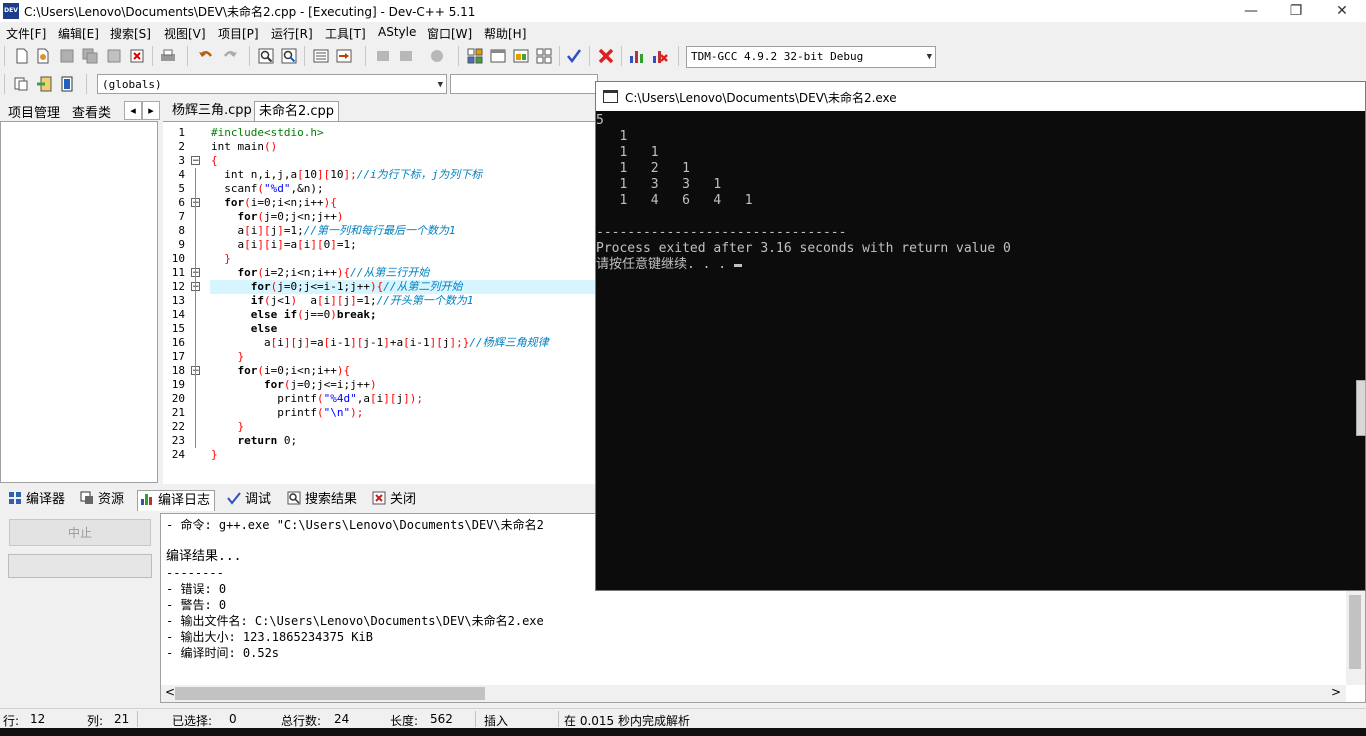 The image size is (1366, 736). Describe the element at coordinates (195, 161) in the screenshot. I see `fold-toggle-icon: −` at that location.